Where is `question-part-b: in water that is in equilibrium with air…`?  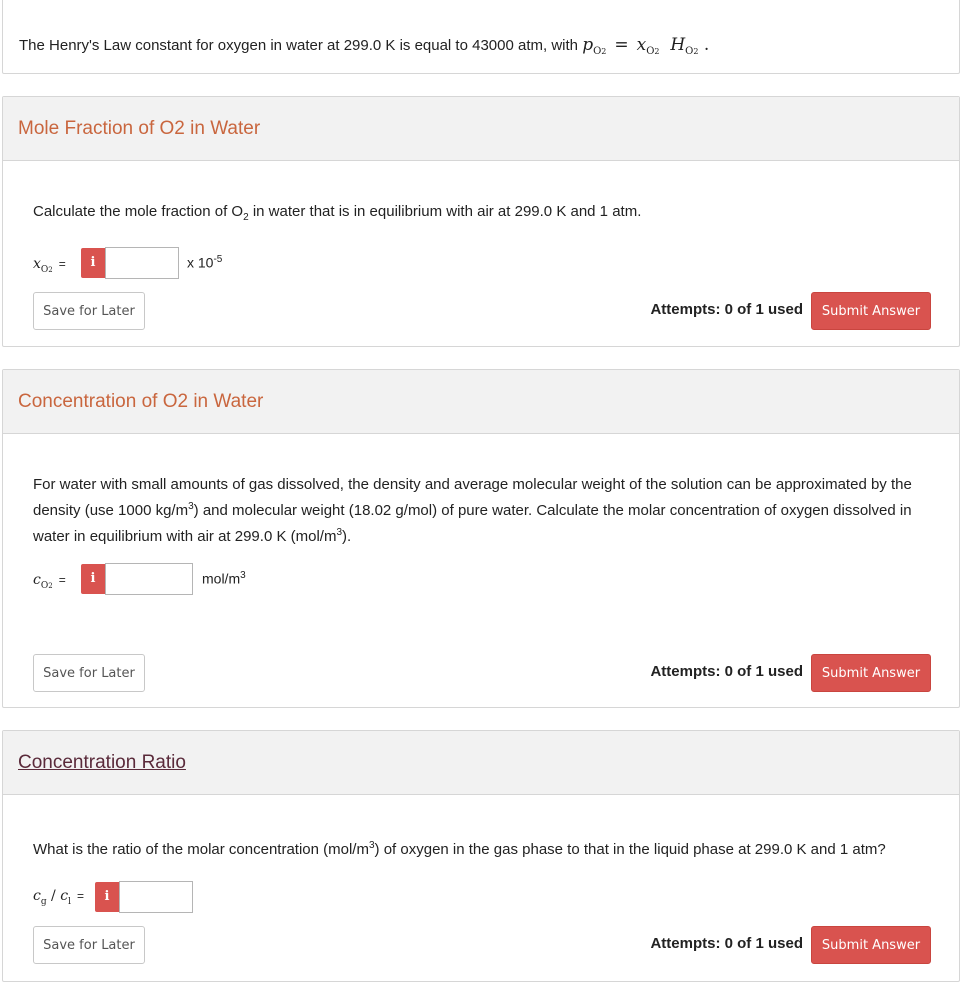 question-part-b: in water that is in equilibrium with air… is located at coordinates (445, 211).